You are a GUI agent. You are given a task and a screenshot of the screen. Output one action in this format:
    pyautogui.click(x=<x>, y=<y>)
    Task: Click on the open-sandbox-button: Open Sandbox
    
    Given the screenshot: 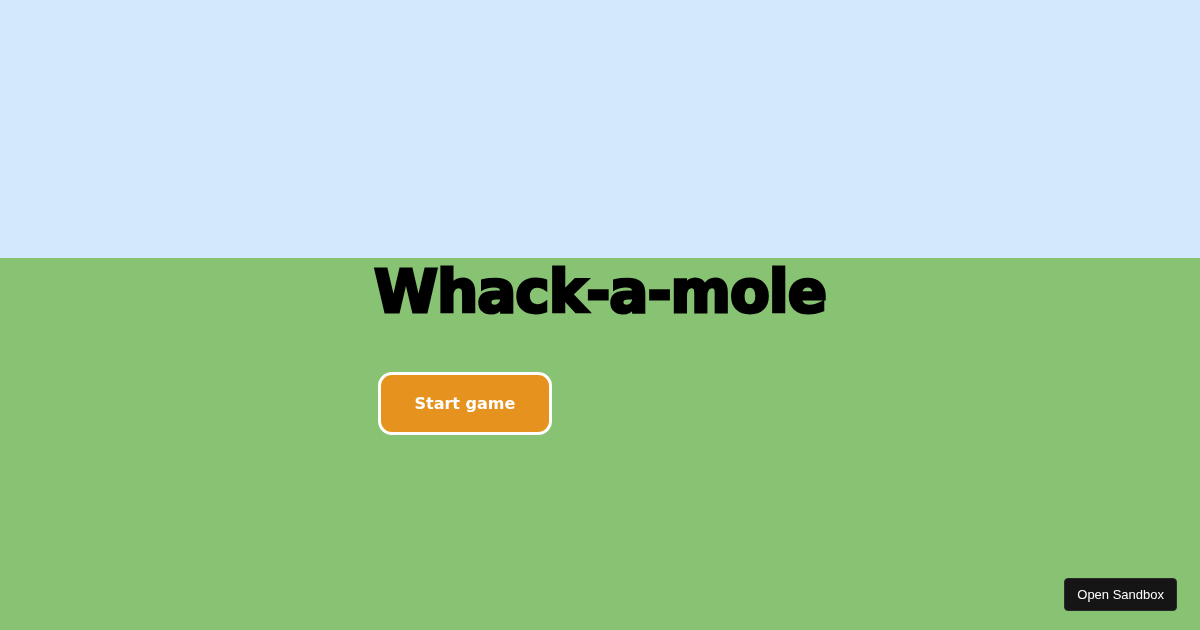 What is the action you would take?
    pyautogui.click(x=1120, y=594)
    